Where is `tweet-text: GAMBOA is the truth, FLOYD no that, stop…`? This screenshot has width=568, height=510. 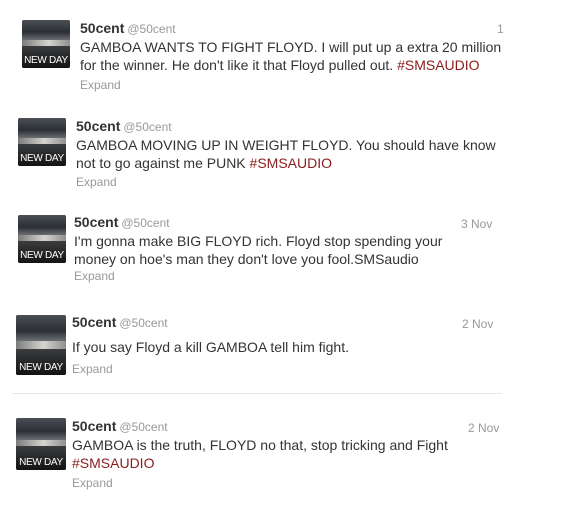
tweet-text: GAMBOA is the truth, FLOYD no that, stop… is located at coordinates (282, 454).